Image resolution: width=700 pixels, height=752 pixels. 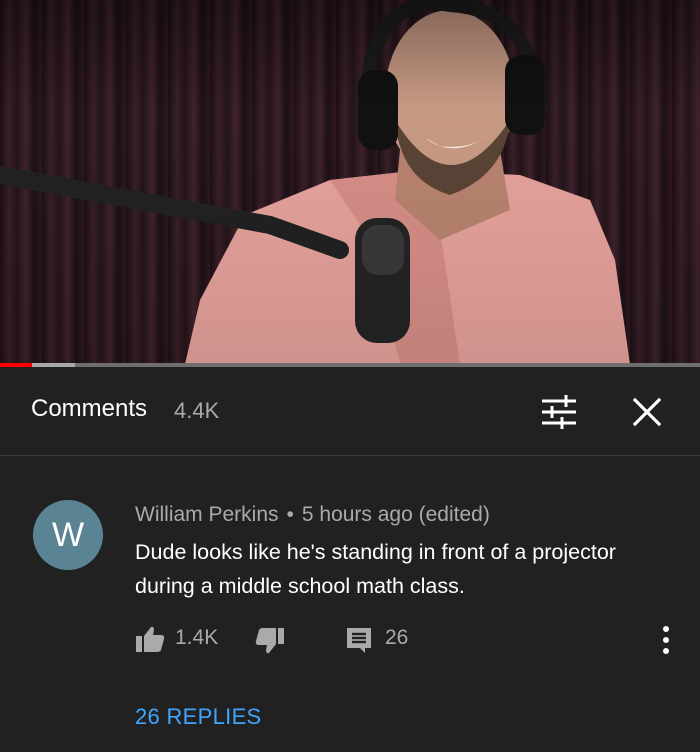 I want to click on more-vert-icon, so click(x=666, y=640).